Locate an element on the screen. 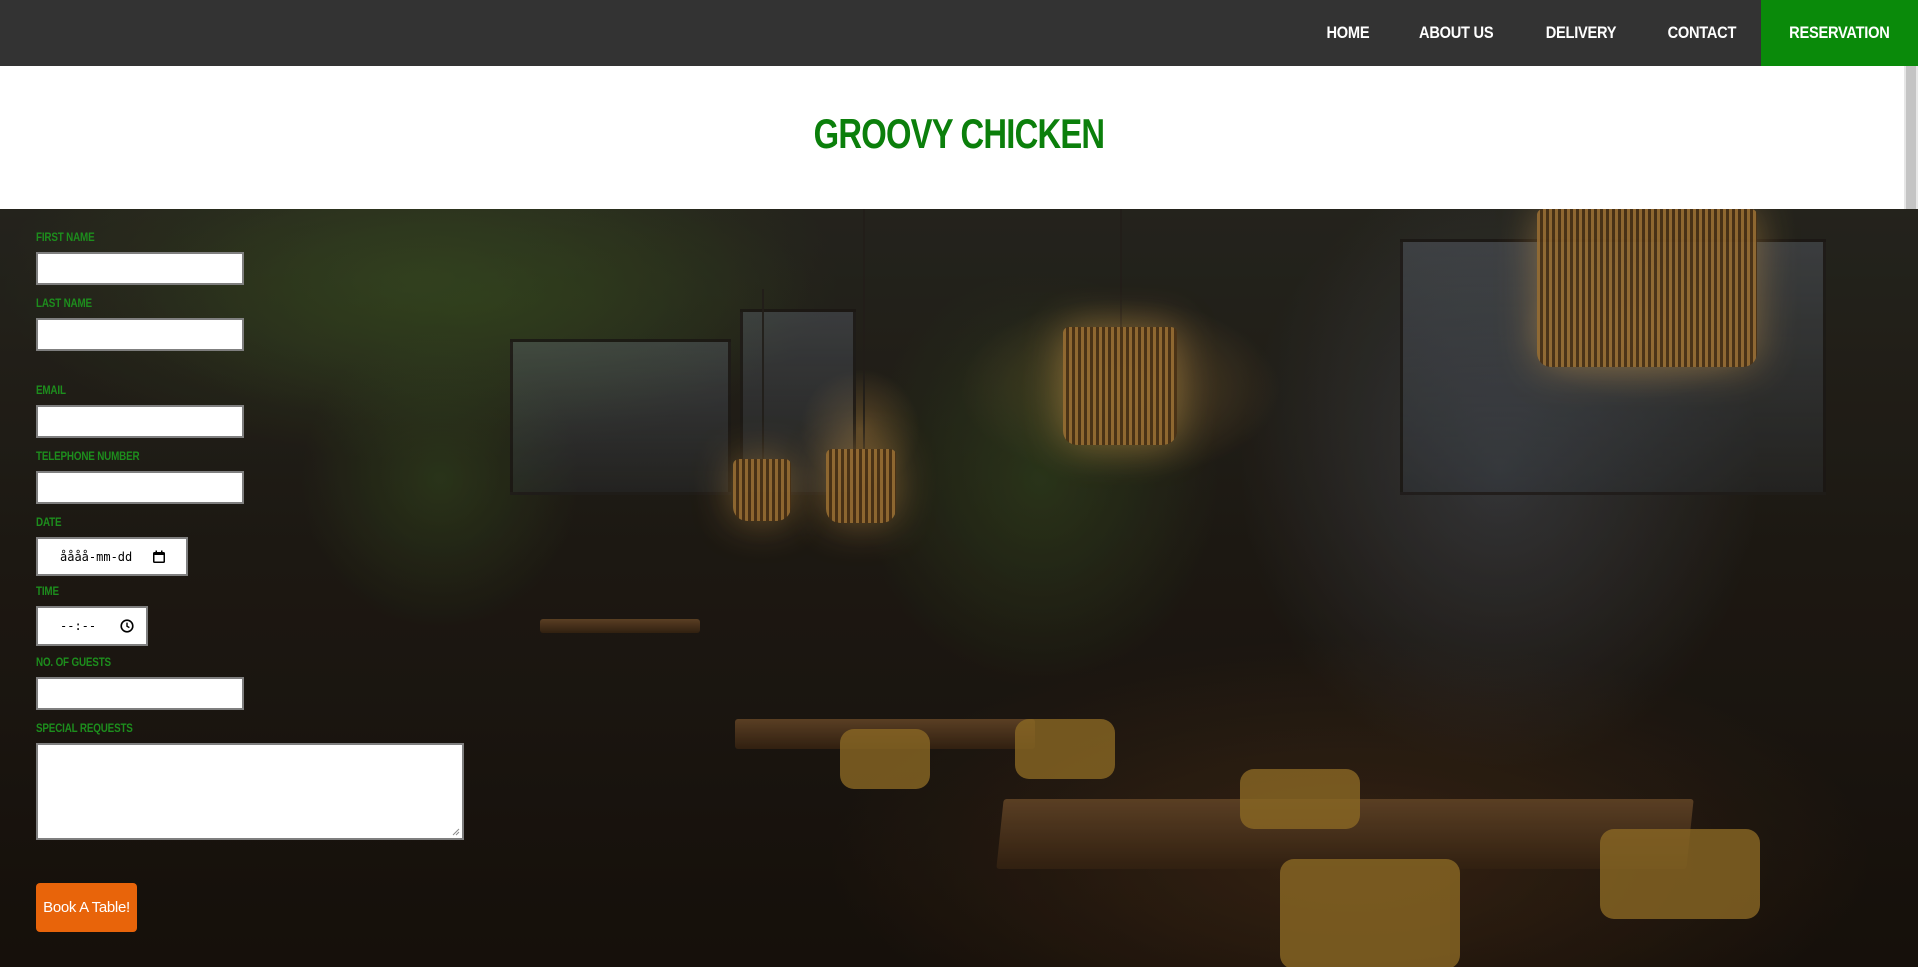  guests-label: NO. OF GUESTS is located at coordinates (73, 662).